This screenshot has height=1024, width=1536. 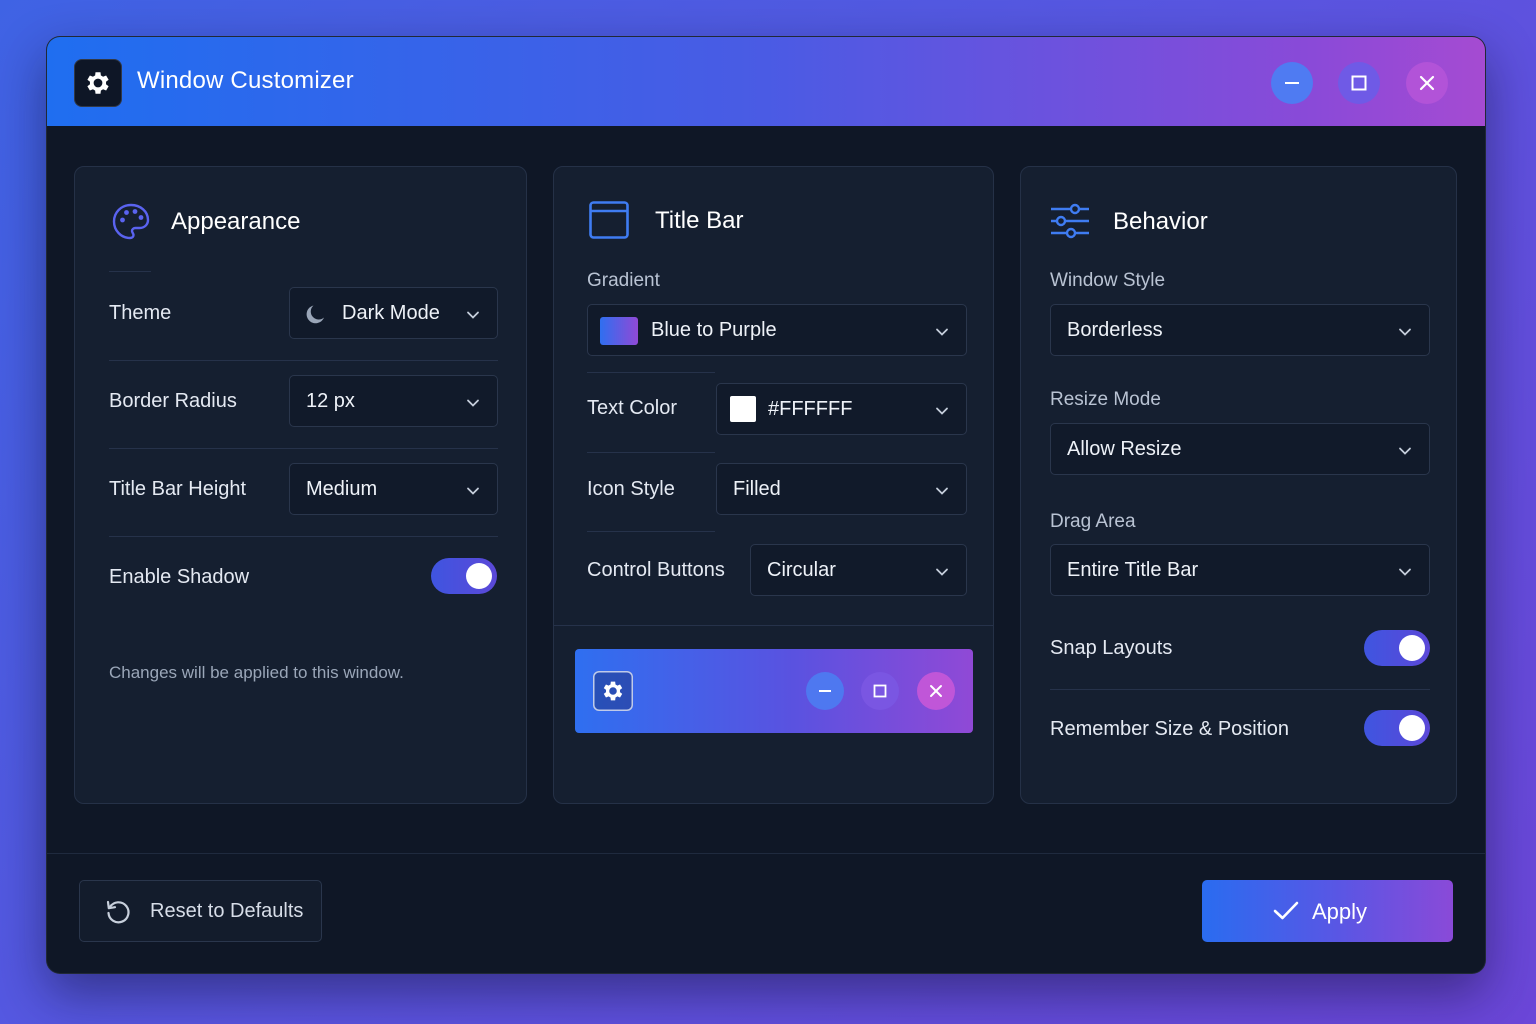 What do you see at coordinates (1108, 280) in the screenshot?
I see `window-style-label: Window Style` at bounding box center [1108, 280].